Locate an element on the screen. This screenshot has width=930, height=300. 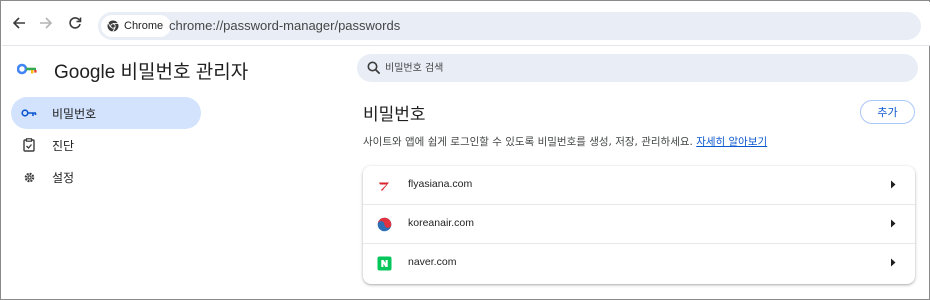
url-text: chrome://password-manager/passwords is located at coordinates (284, 25).